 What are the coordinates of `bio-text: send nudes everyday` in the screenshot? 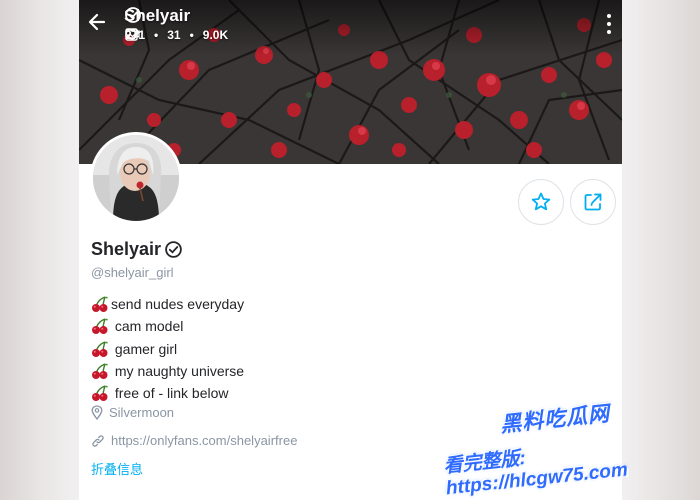 It's located at (178, 304).